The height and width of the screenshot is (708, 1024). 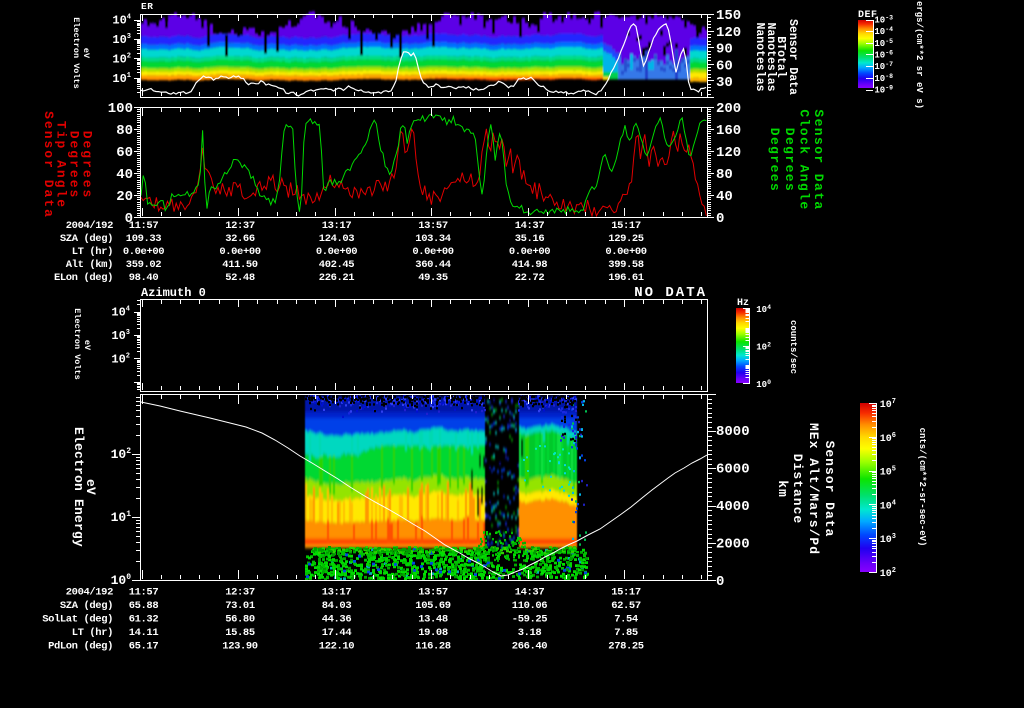 I want to click on svg-text: 10-8, so click(x=883, y=78).